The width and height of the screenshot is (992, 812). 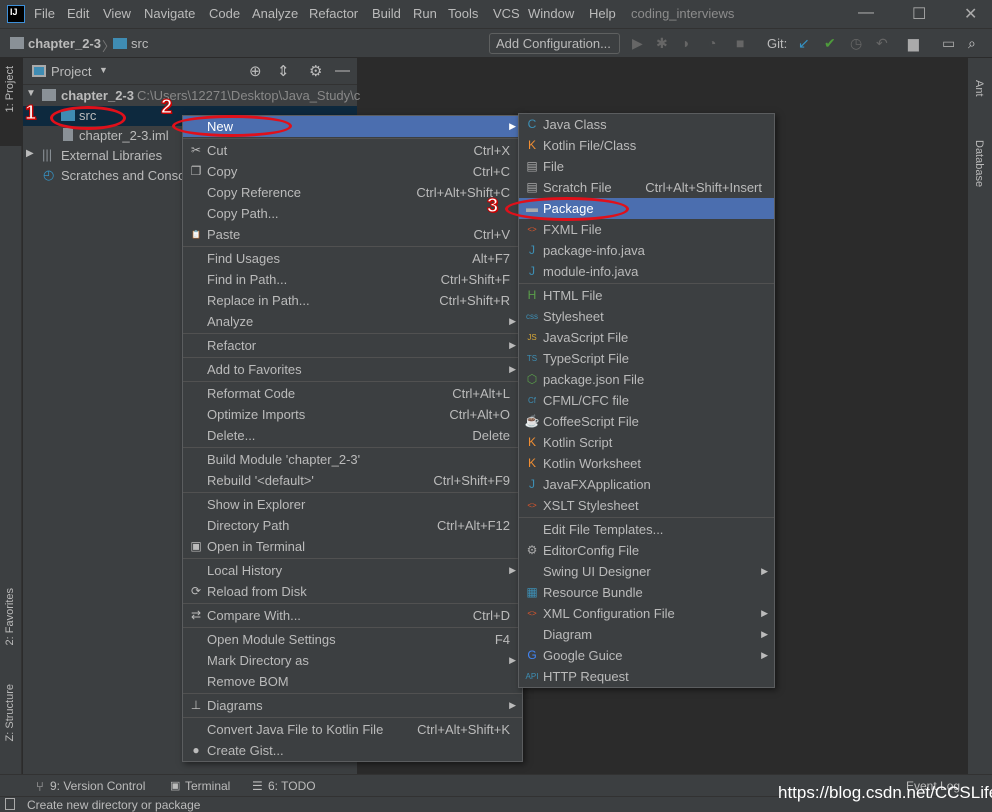 I want to click on menu-build: Build, so click(x=386, y=13).